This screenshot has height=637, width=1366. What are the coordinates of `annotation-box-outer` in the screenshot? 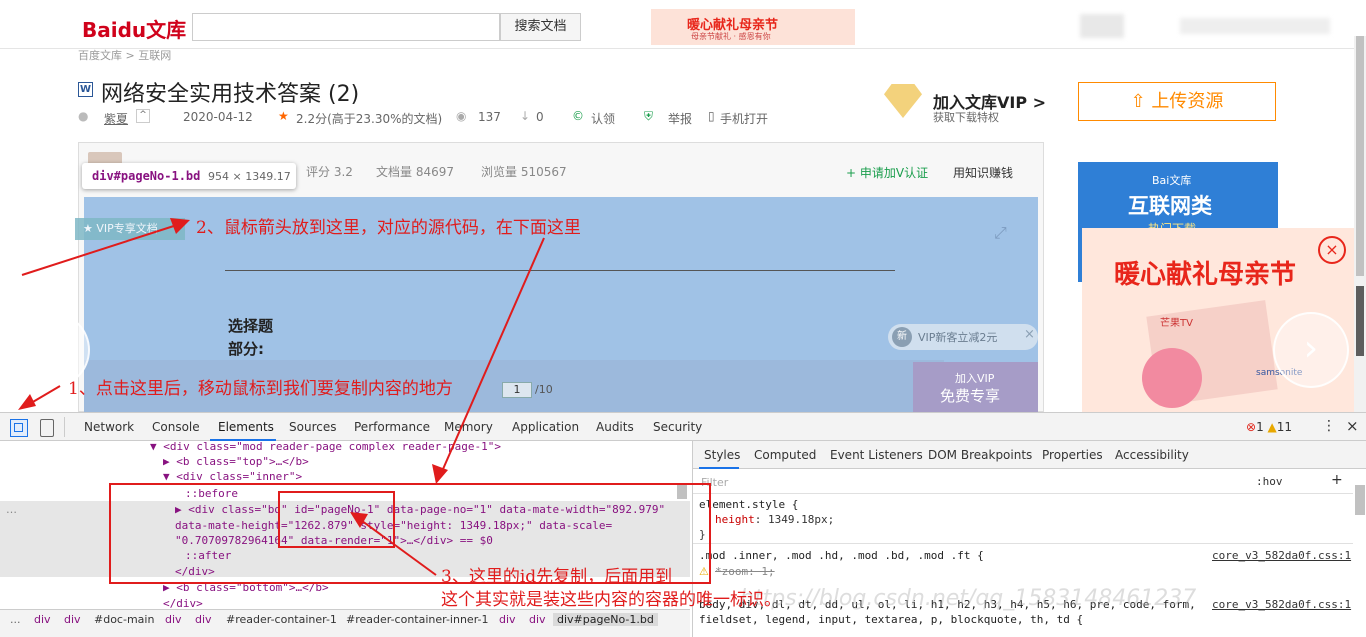 It's located at (410, 533).